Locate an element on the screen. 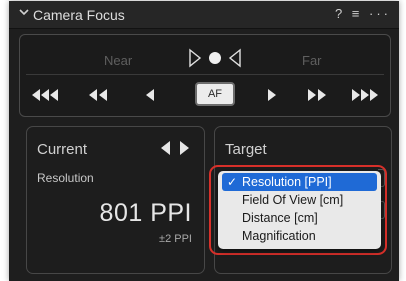 Image resolution: width=406 pixels, height=281 pixels. right-arrow-icon is located at coordinates (272, 95).